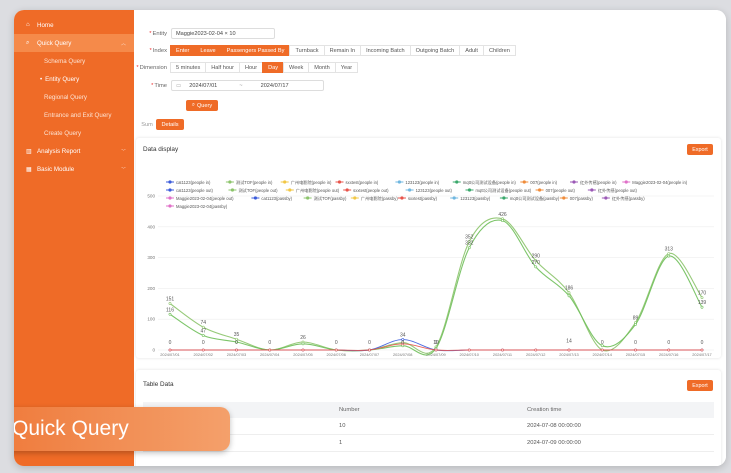 Image resolution: width=731 pixels, height=473 pixels. Describe the element at coordinates (296, 67) in the screenshot. I see `dimension-option: Week` at that location.